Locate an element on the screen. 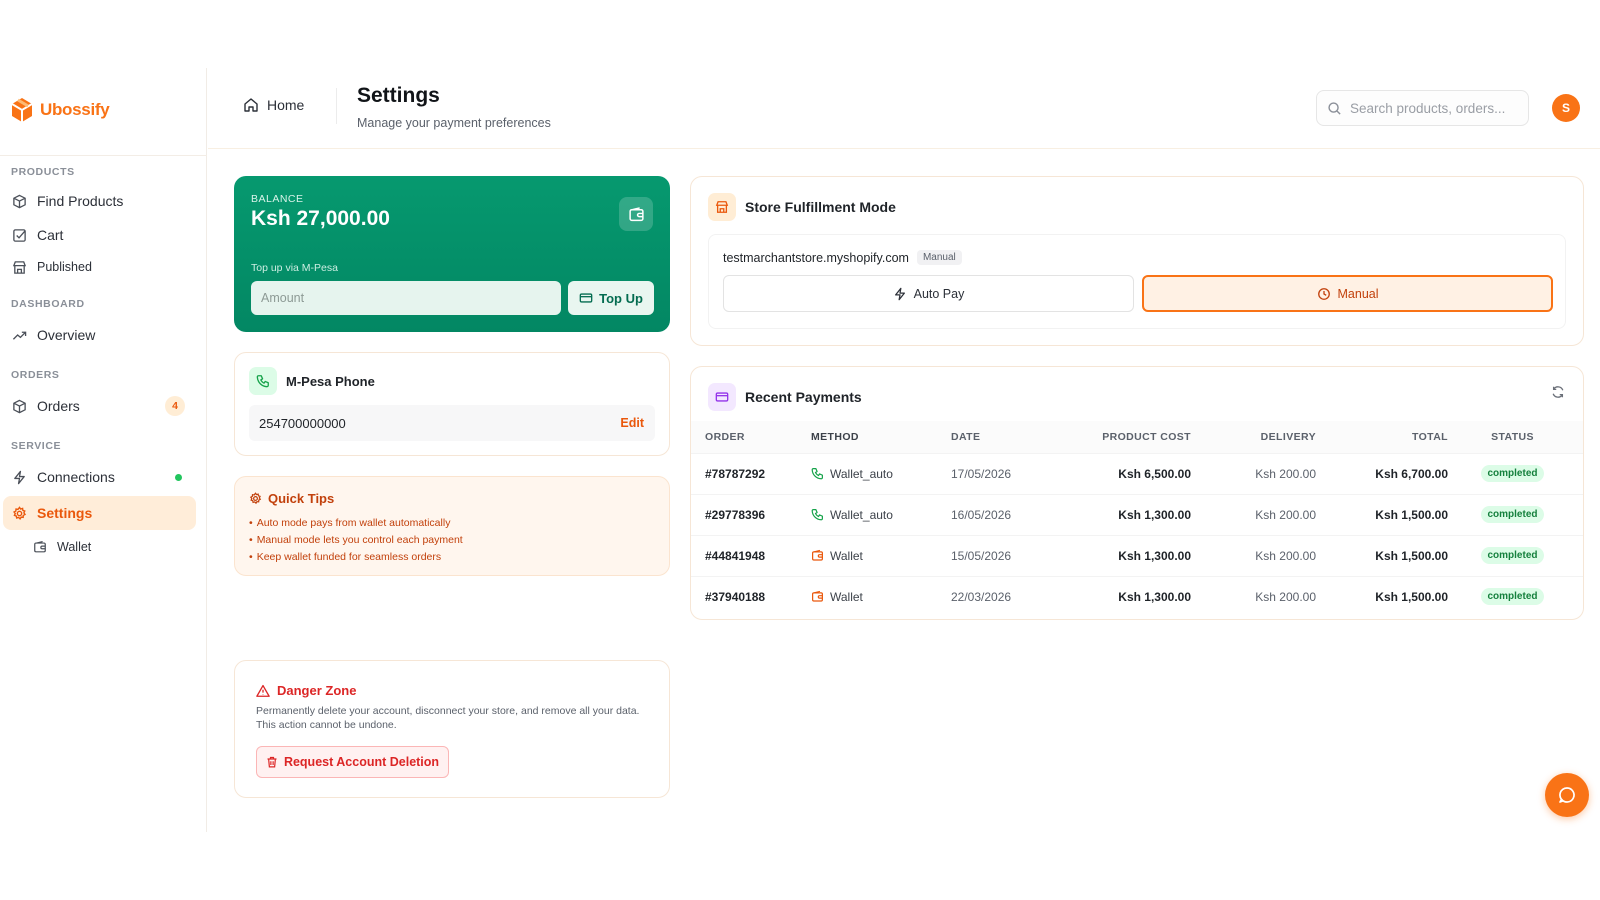 Image resolution: width=1600 pixels, height=900 pixels. chat-icon is located at coordinates (1567, 795).